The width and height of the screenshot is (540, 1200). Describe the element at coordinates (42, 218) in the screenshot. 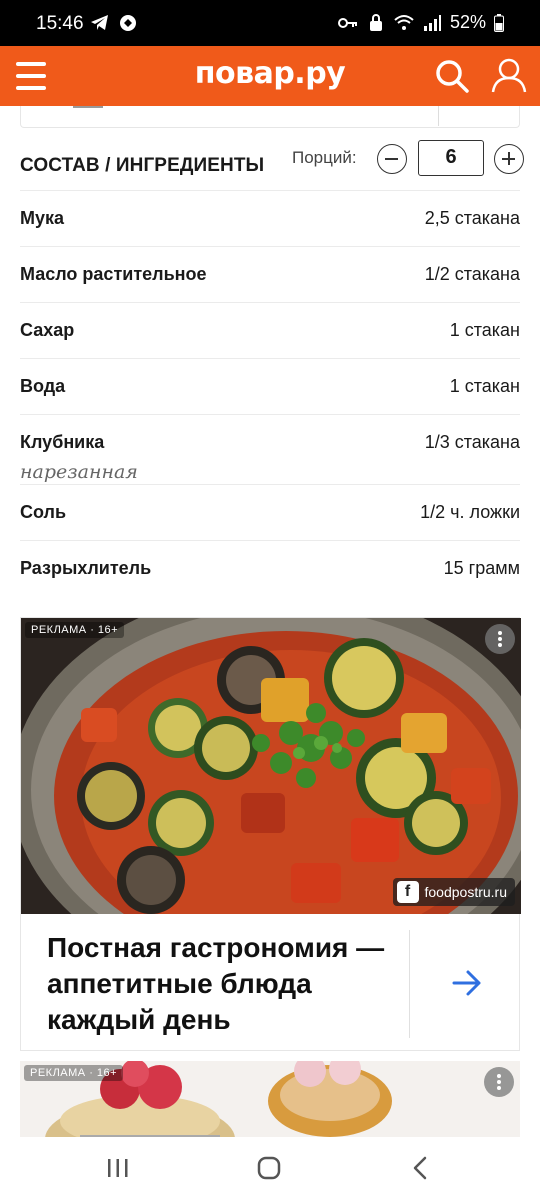

I see `ingredient-name: Мука` at that location.